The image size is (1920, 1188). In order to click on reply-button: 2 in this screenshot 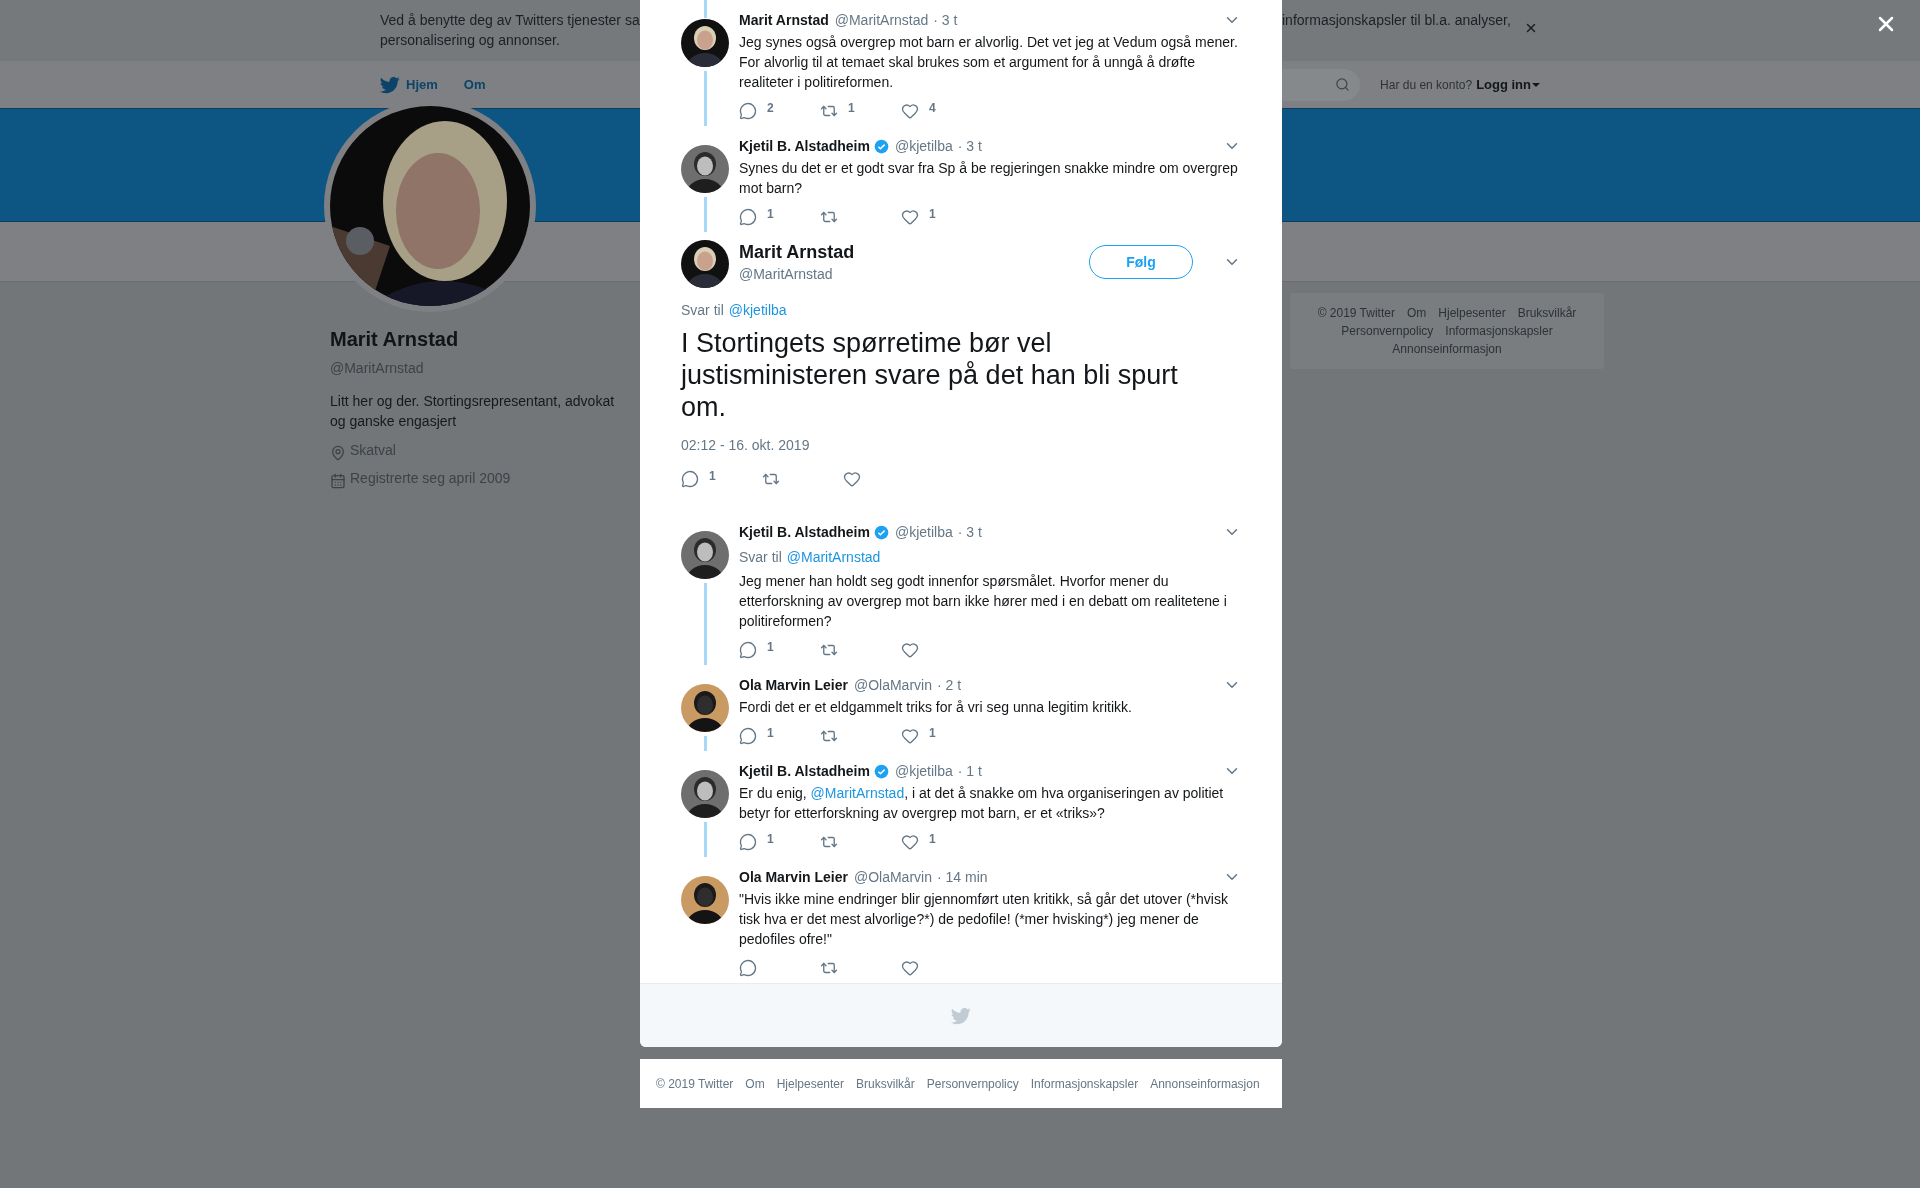, I will do `click(756, 111)`.